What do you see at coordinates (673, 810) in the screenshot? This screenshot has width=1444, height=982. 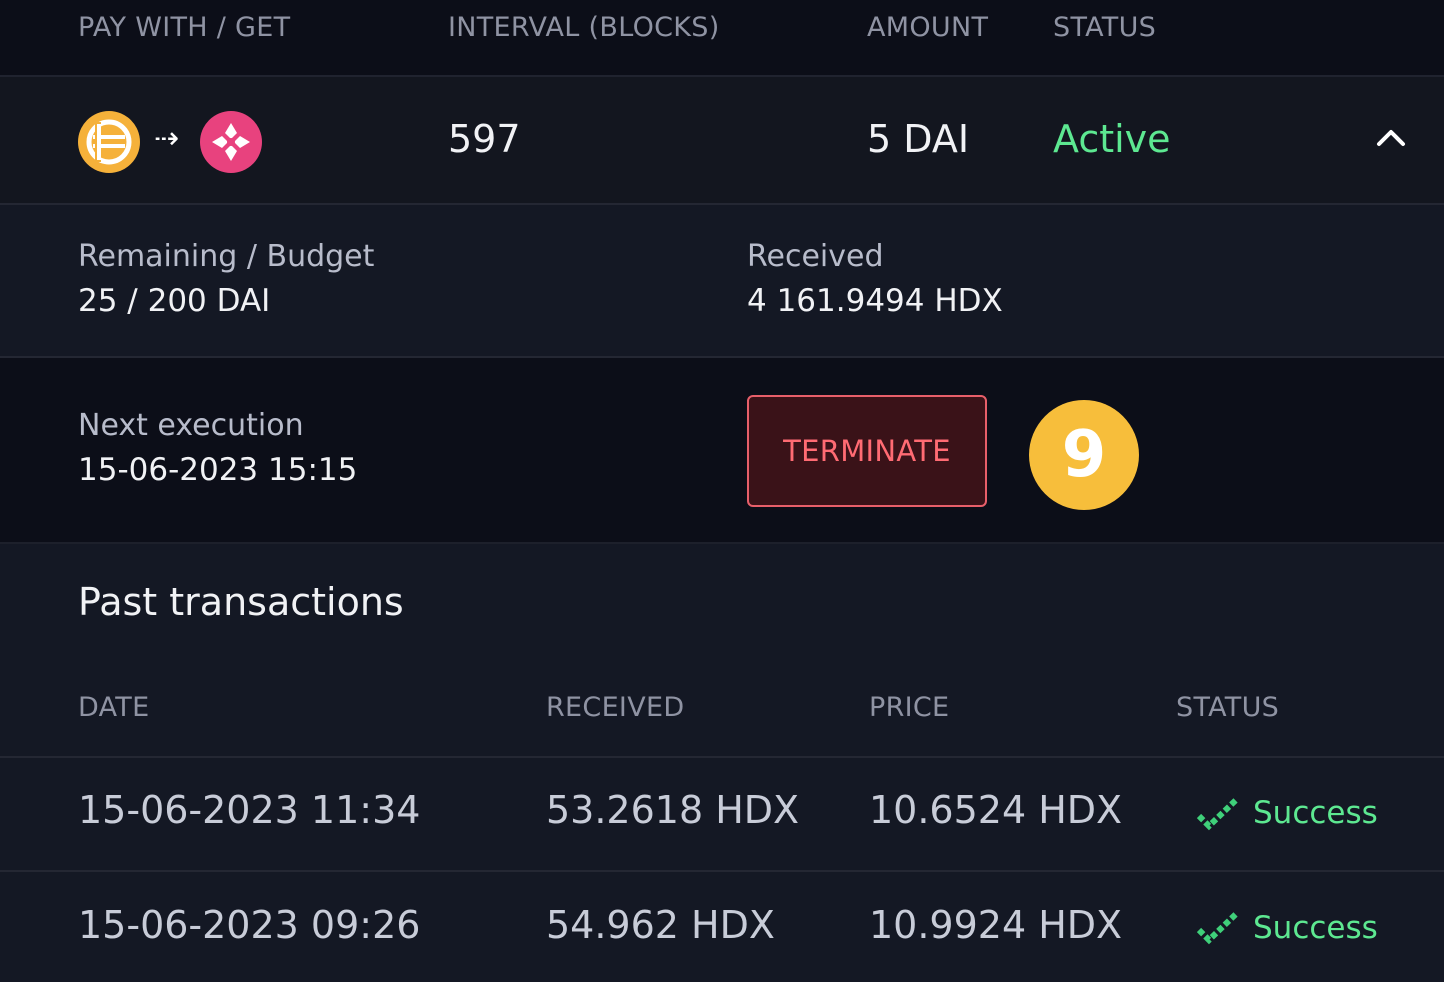 I see `tx-received: 53.2618 HDX` at bounding box center [673, 810].